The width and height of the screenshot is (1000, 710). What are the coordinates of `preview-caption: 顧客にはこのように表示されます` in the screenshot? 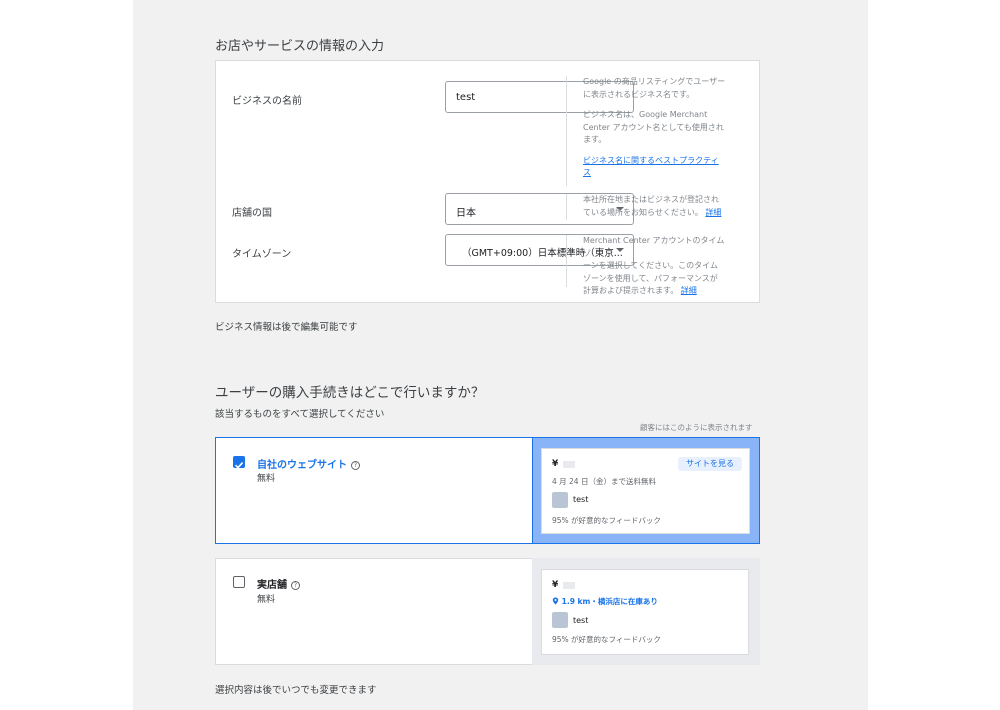 It's located at (696, 427).